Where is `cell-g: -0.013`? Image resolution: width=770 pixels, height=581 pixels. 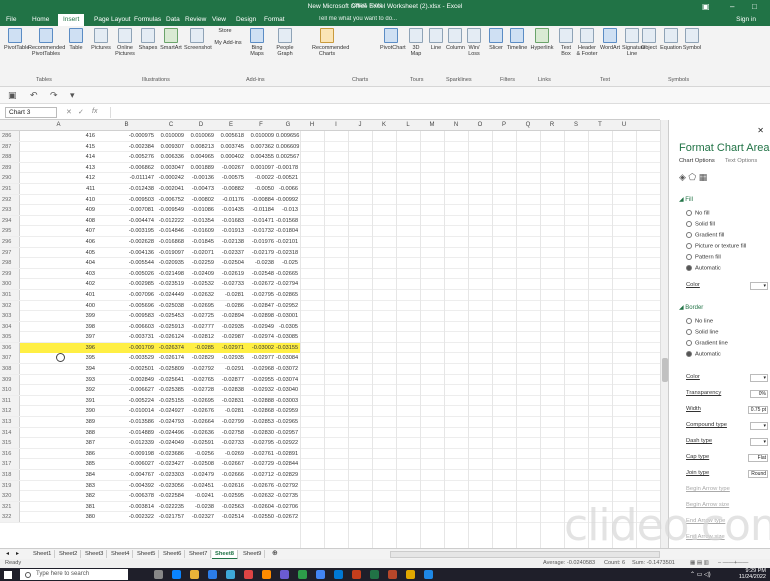
cell-g: -0.013 is located at coordinates (288, 210).